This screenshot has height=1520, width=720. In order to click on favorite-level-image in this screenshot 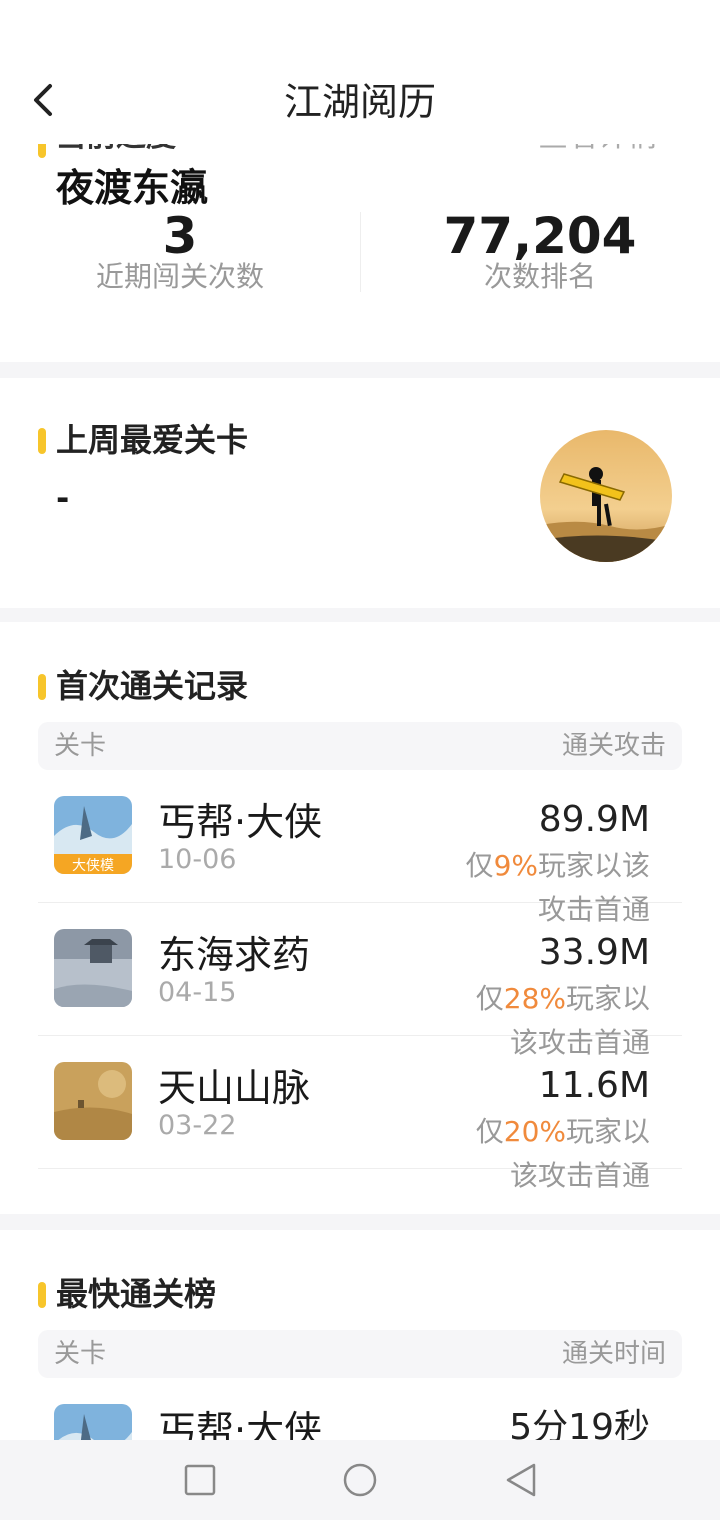, I will do `click(606, 496)`.